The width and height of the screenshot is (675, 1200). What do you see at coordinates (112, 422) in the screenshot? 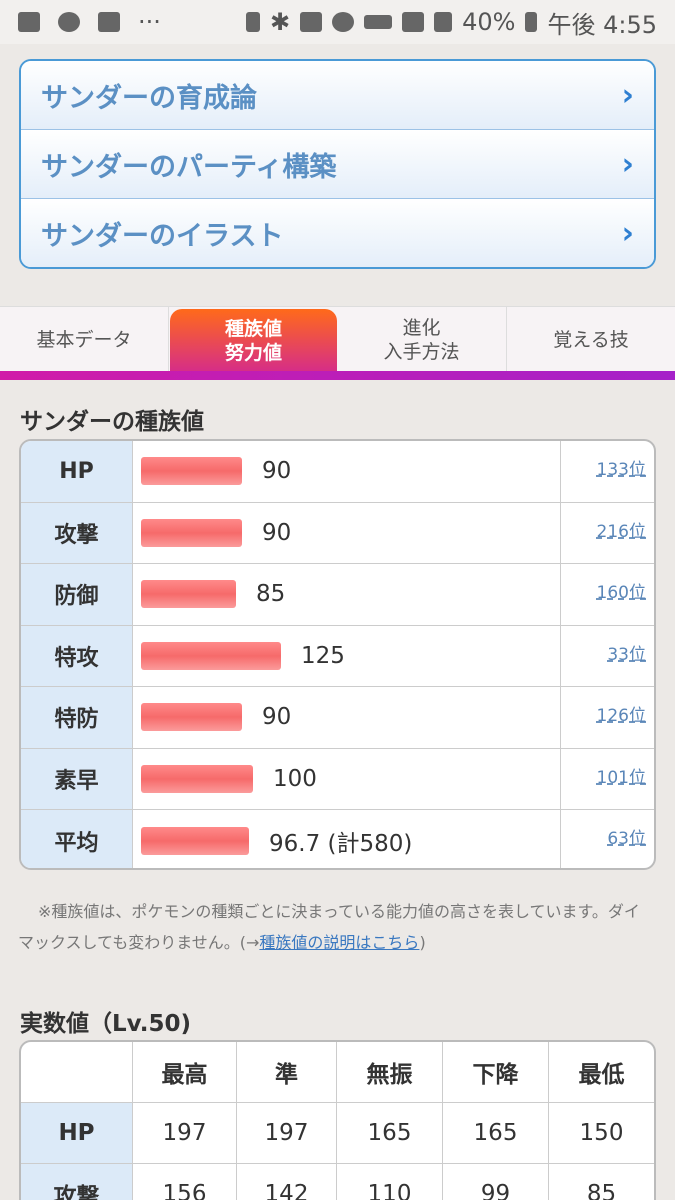
I see `stats-title: サンダーの種族値` at bounding box center [112, 422].